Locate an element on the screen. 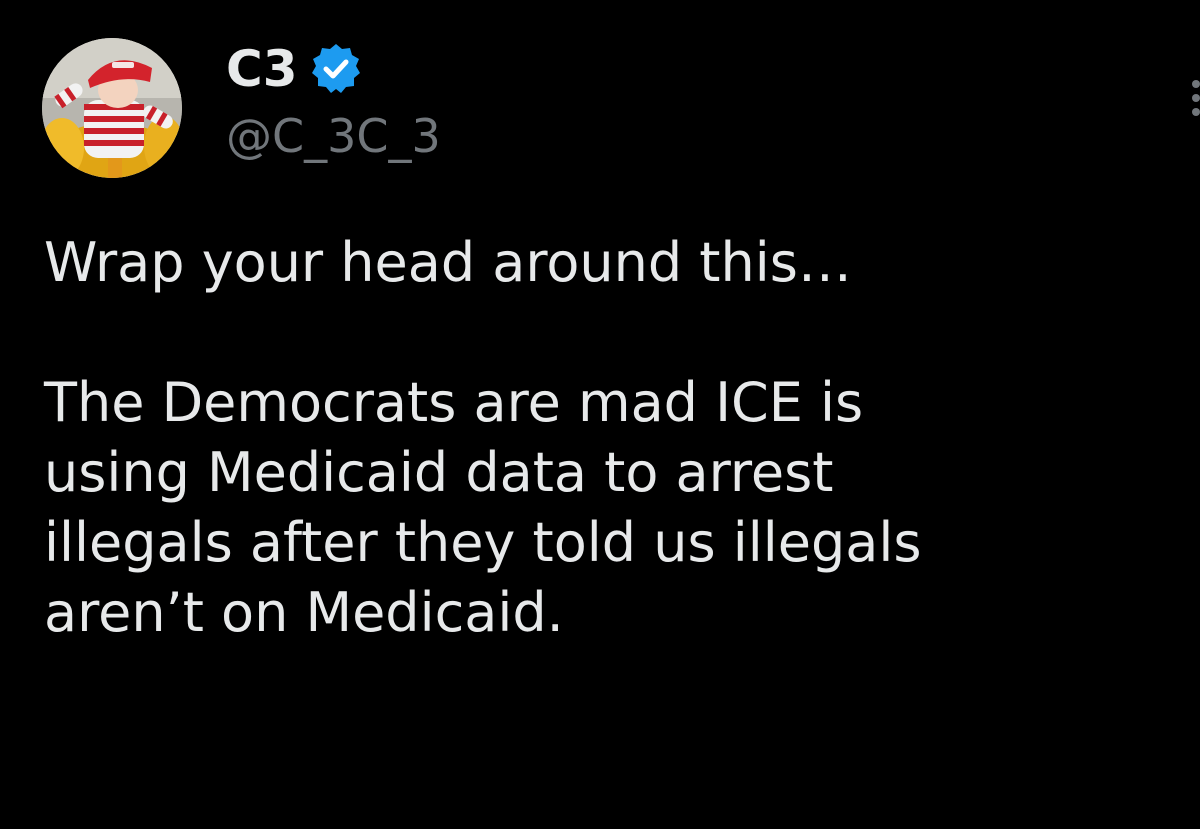  avatar-image is located at coordinates (112, 108).